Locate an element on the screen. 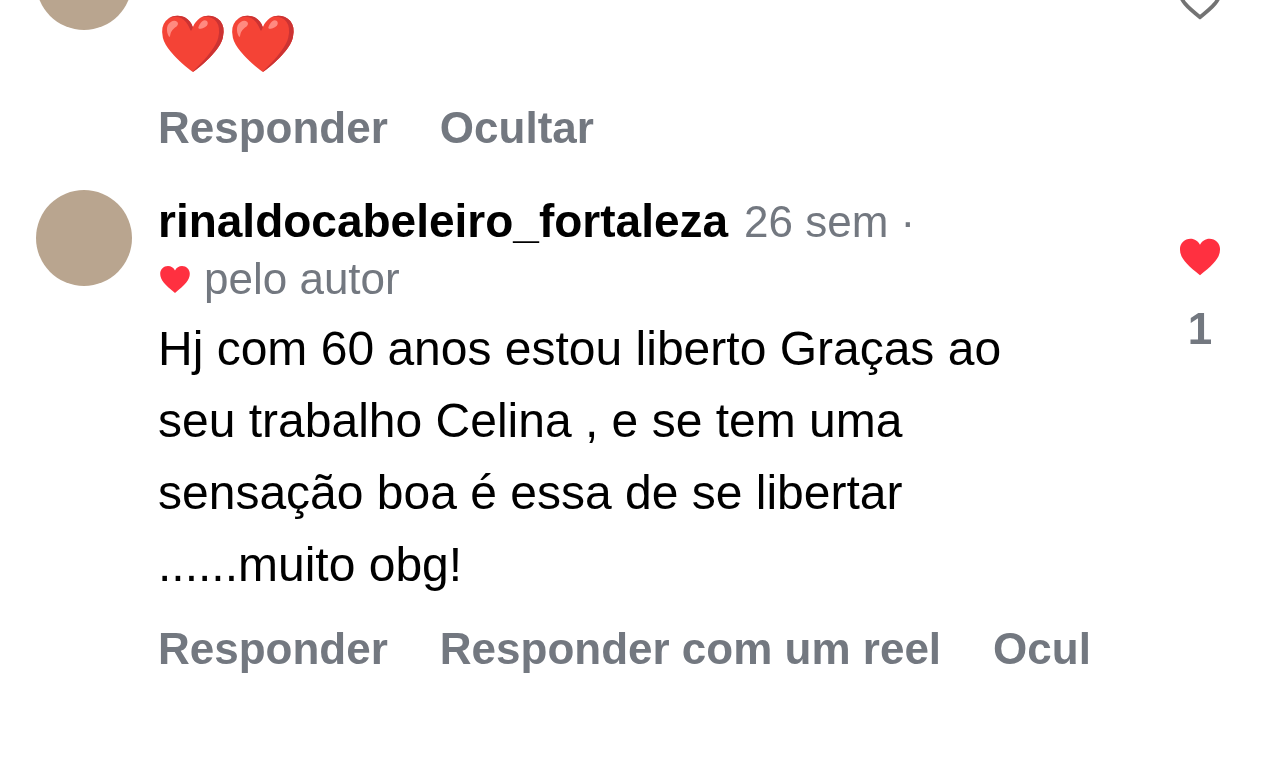 The image size is (1284, 775). author-liked-label: pelo autor is located at coordinates (302, 279).